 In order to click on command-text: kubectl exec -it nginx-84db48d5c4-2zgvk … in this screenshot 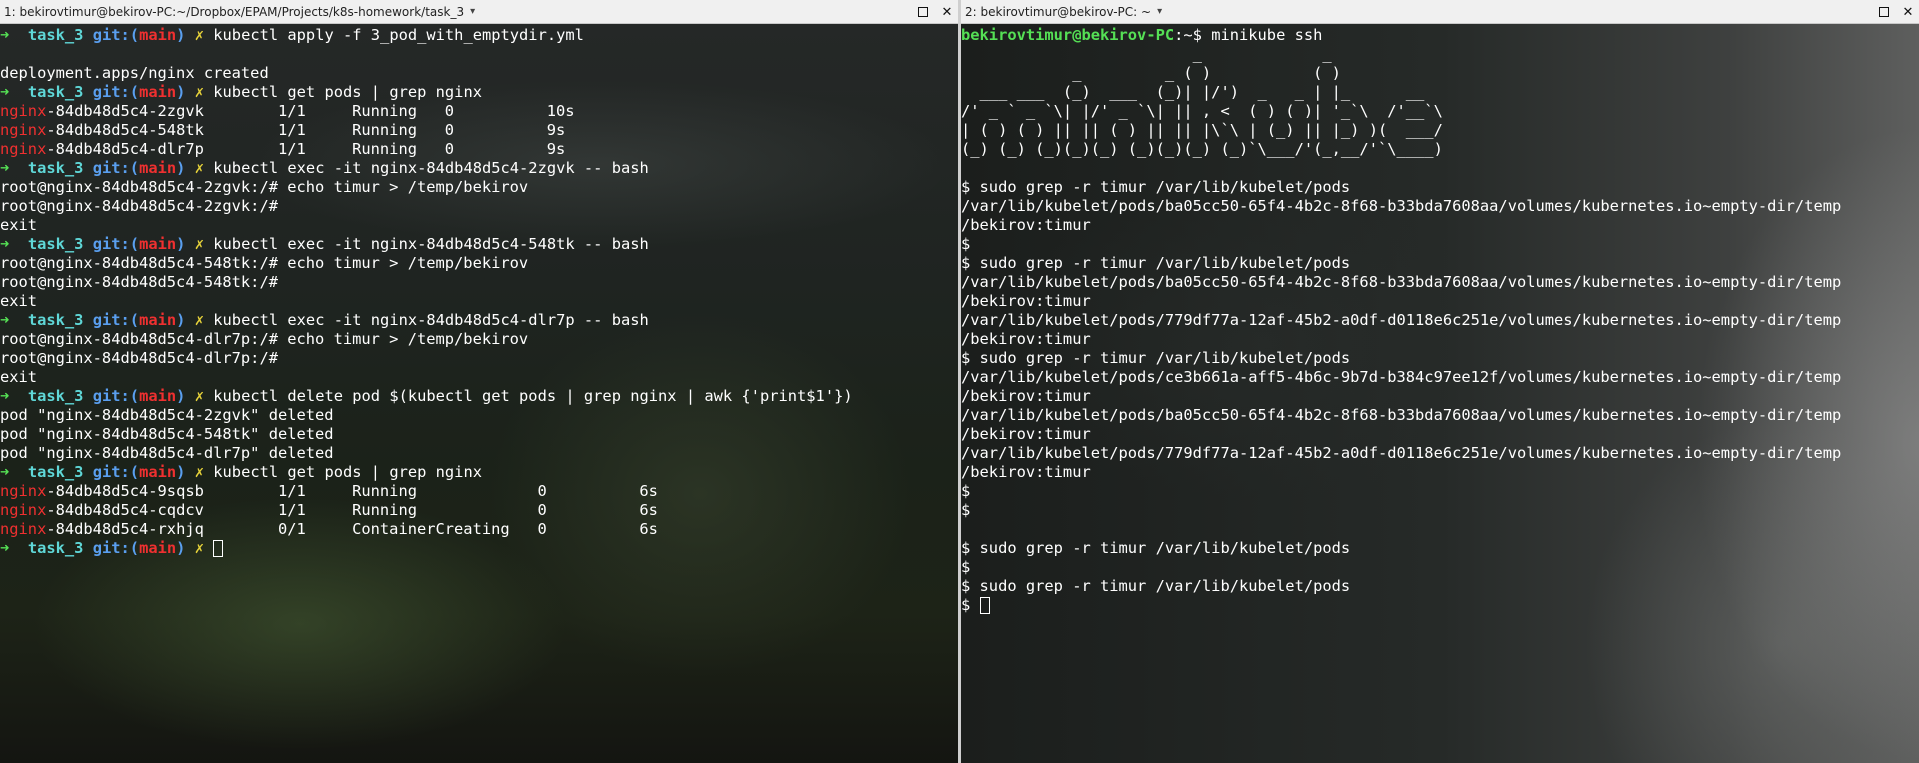, I will do `click(431, 168)`.